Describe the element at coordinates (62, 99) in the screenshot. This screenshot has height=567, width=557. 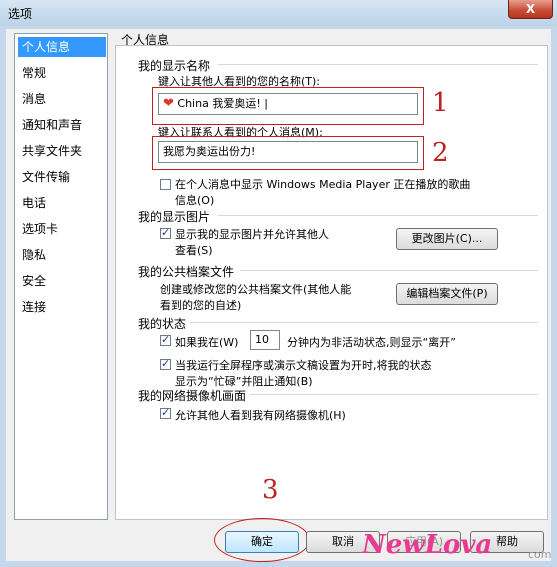
I see `sidebar-item: 消息` at that location.